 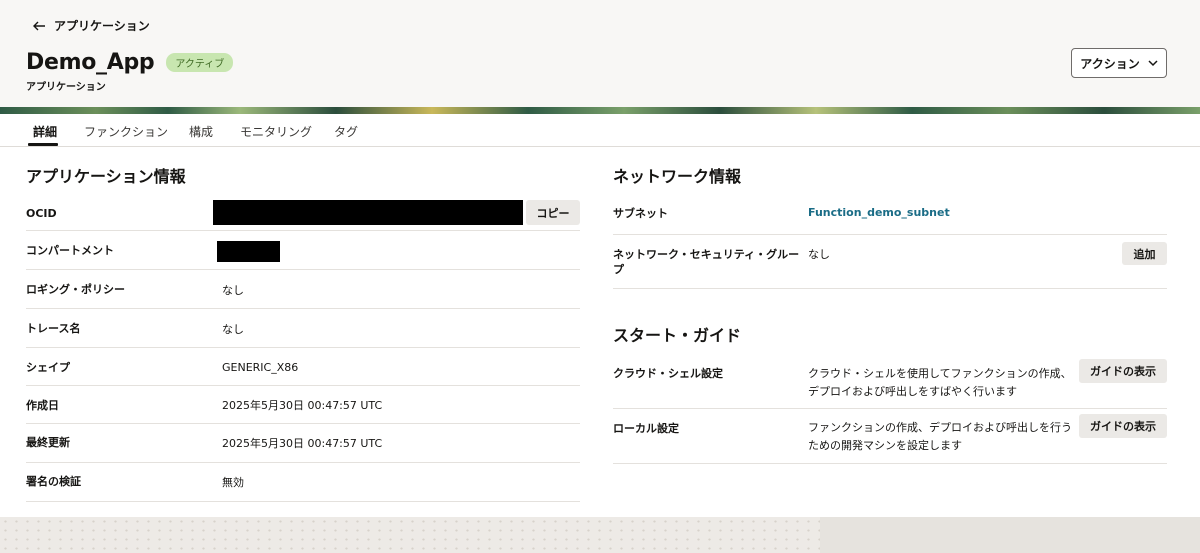 What do you see at coordinates (646, 428) in the screenshot?
I see `info-label: ローカル設定` at bounding box center [646, 428].